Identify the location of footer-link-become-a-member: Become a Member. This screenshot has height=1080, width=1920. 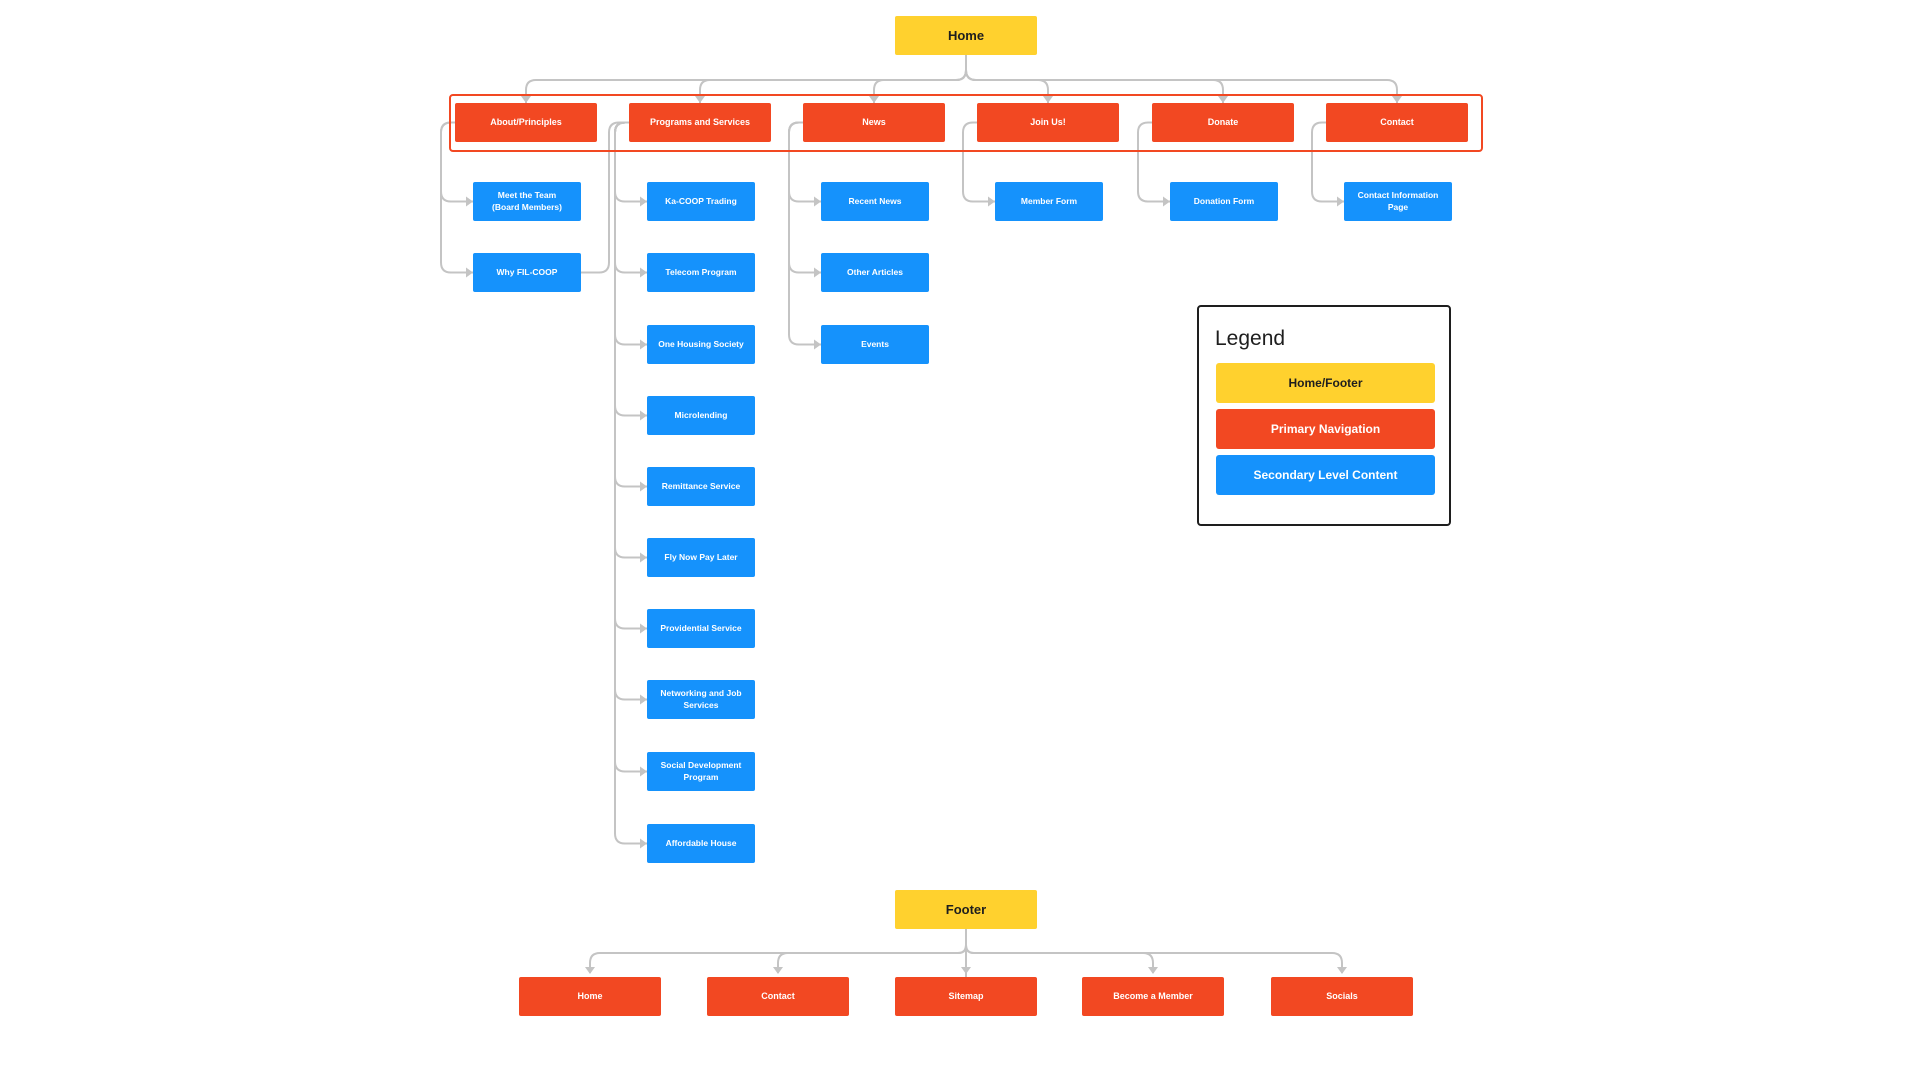
(1153, 996).